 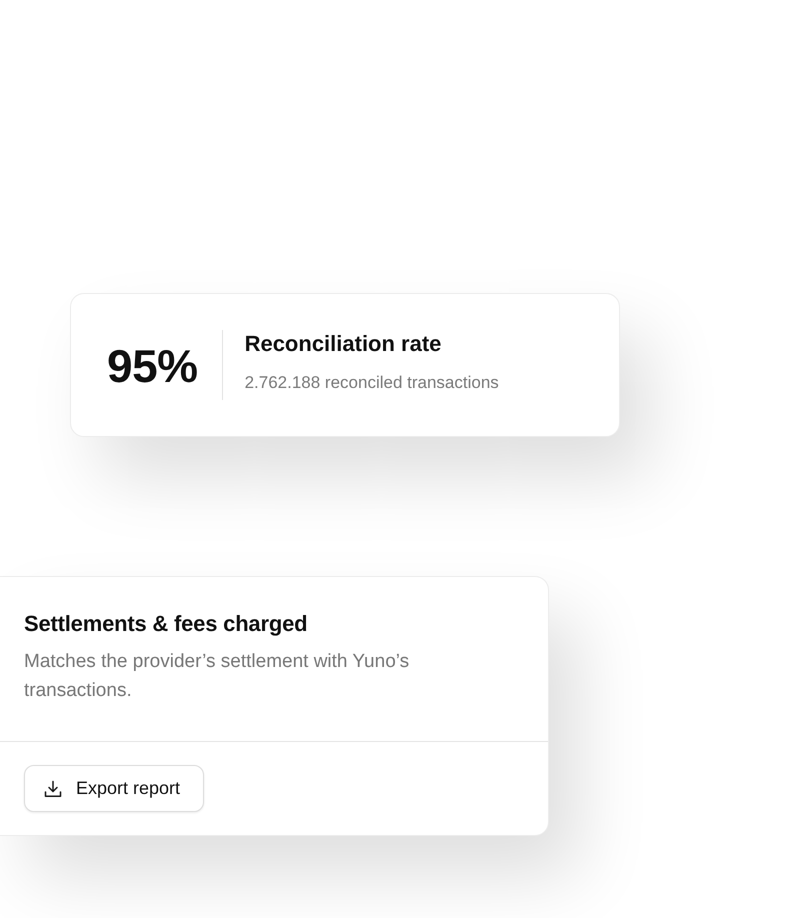 What do you see at coordinates (53, 788) in the screenshot?
I see `download-icon` at bounding box center [53, 788].